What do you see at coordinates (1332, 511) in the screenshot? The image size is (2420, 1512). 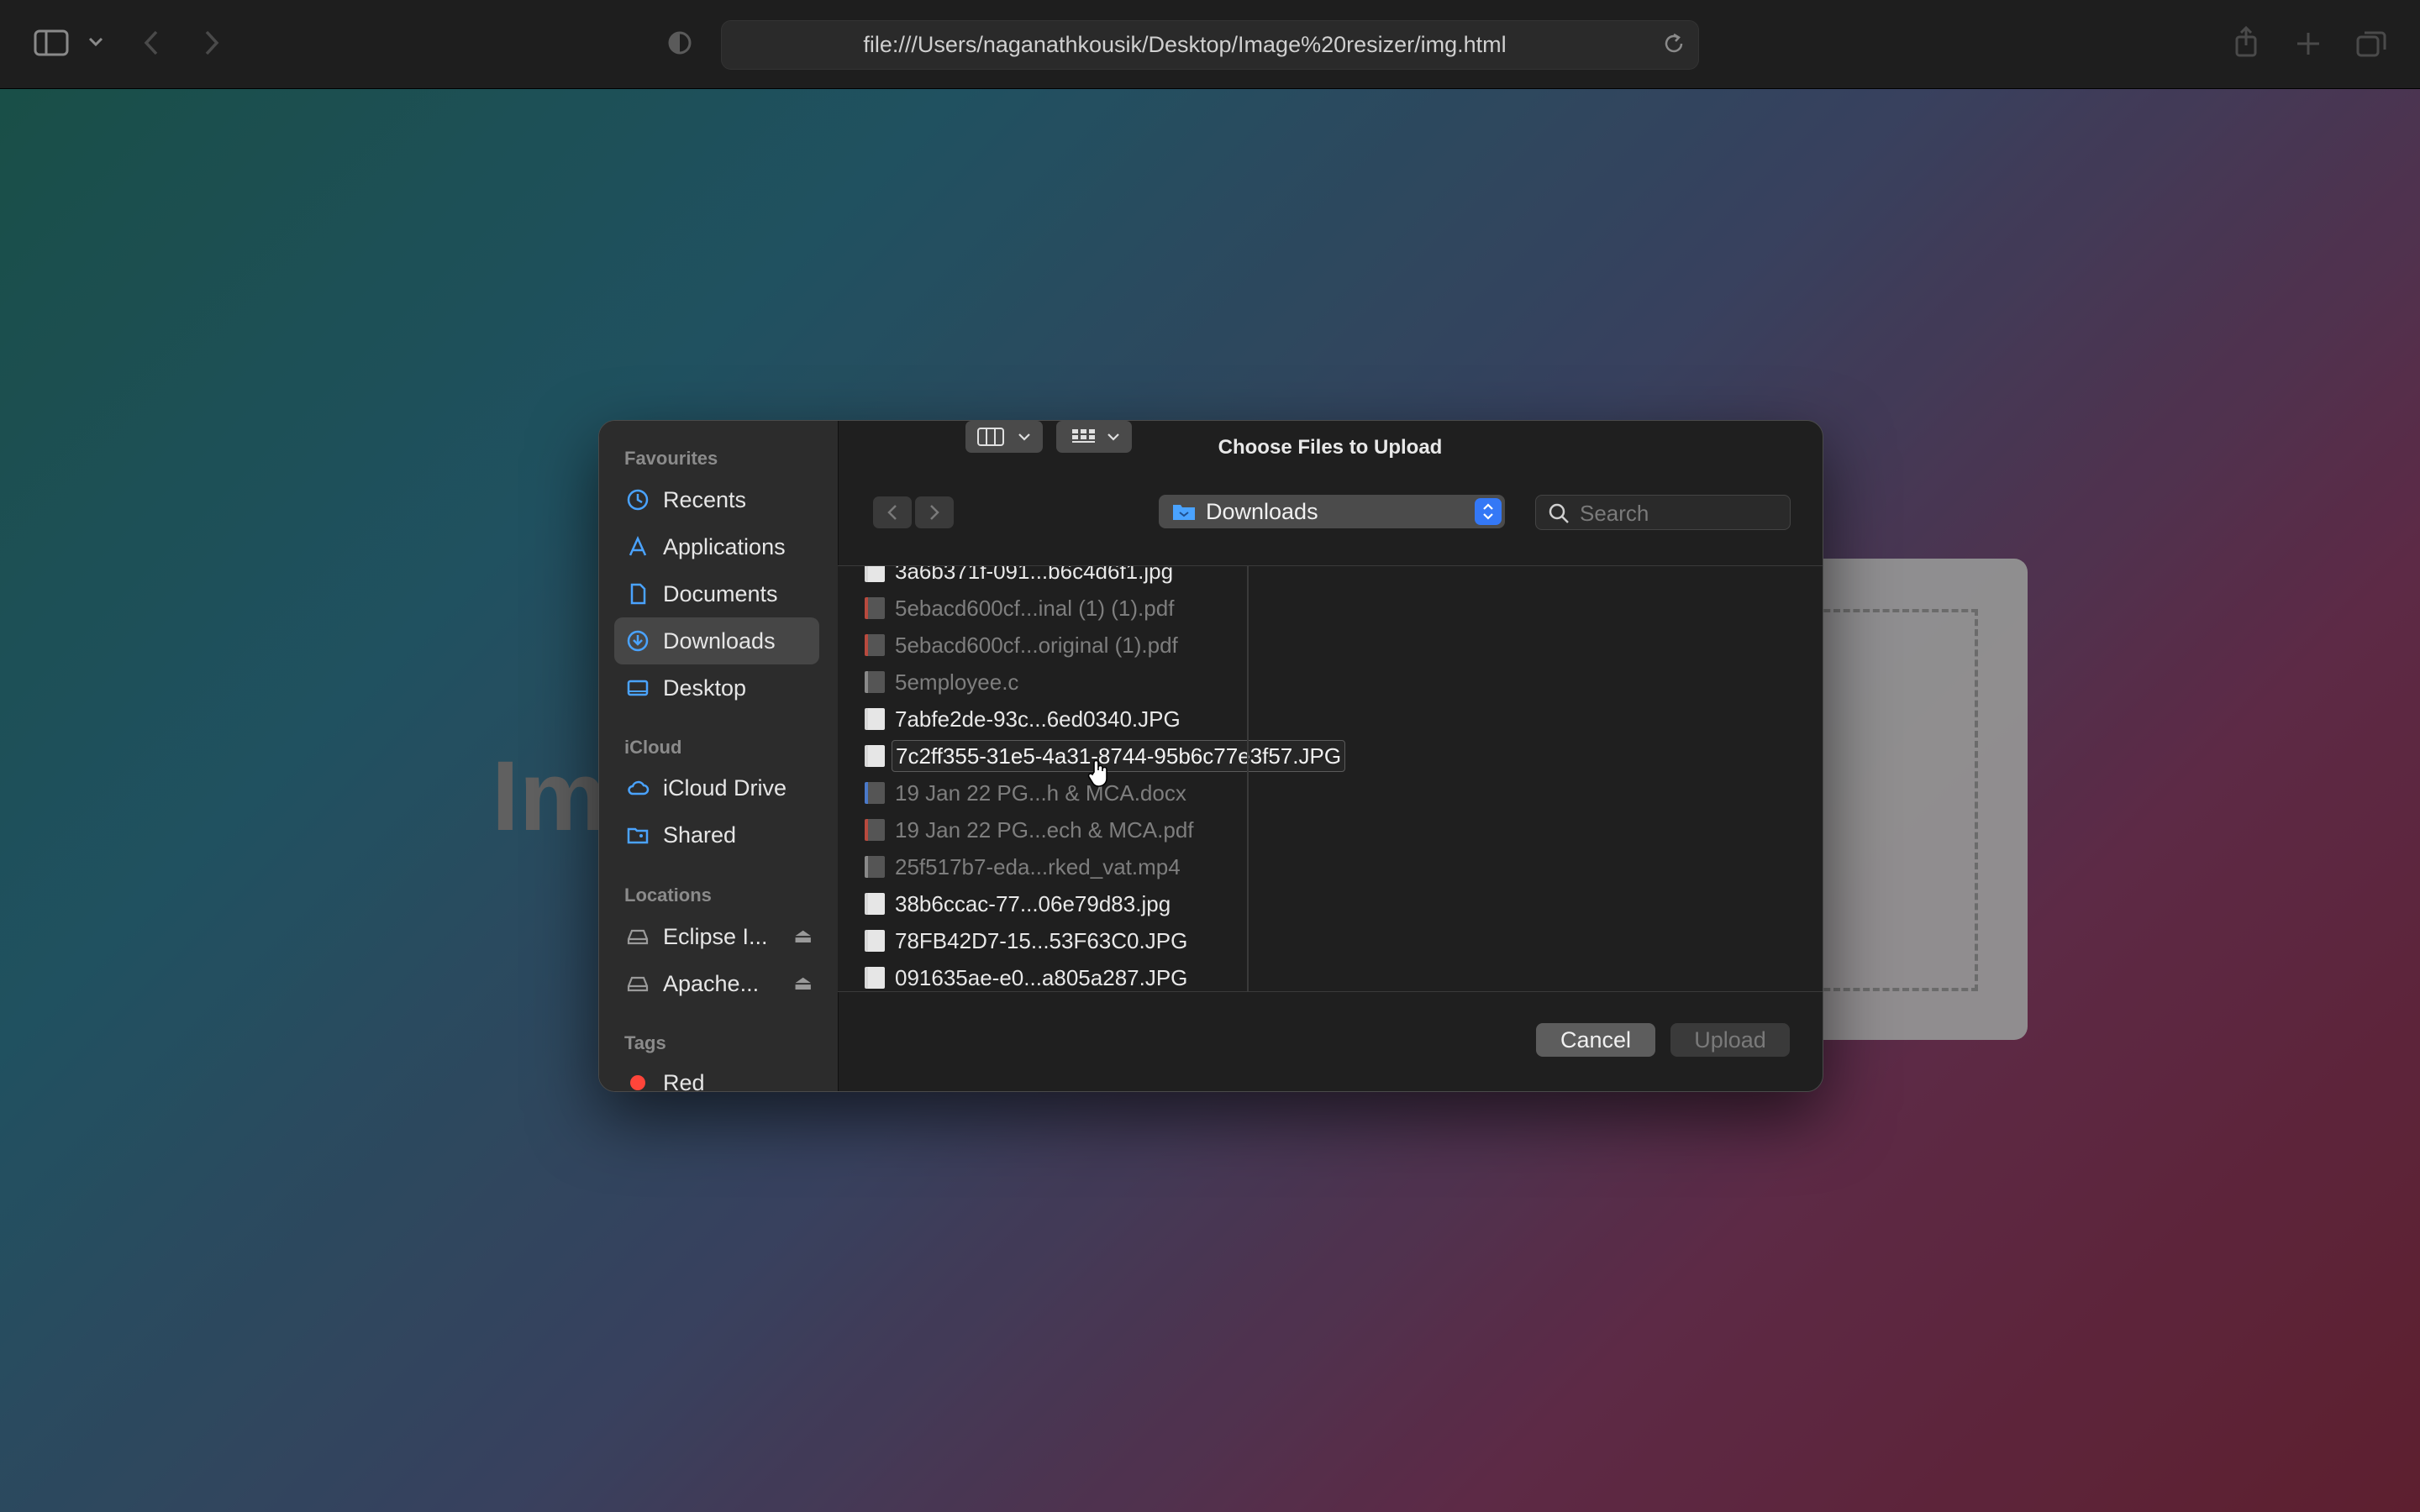 I see `location-dropdown: Downloads` at bounding box center [1332, 511].